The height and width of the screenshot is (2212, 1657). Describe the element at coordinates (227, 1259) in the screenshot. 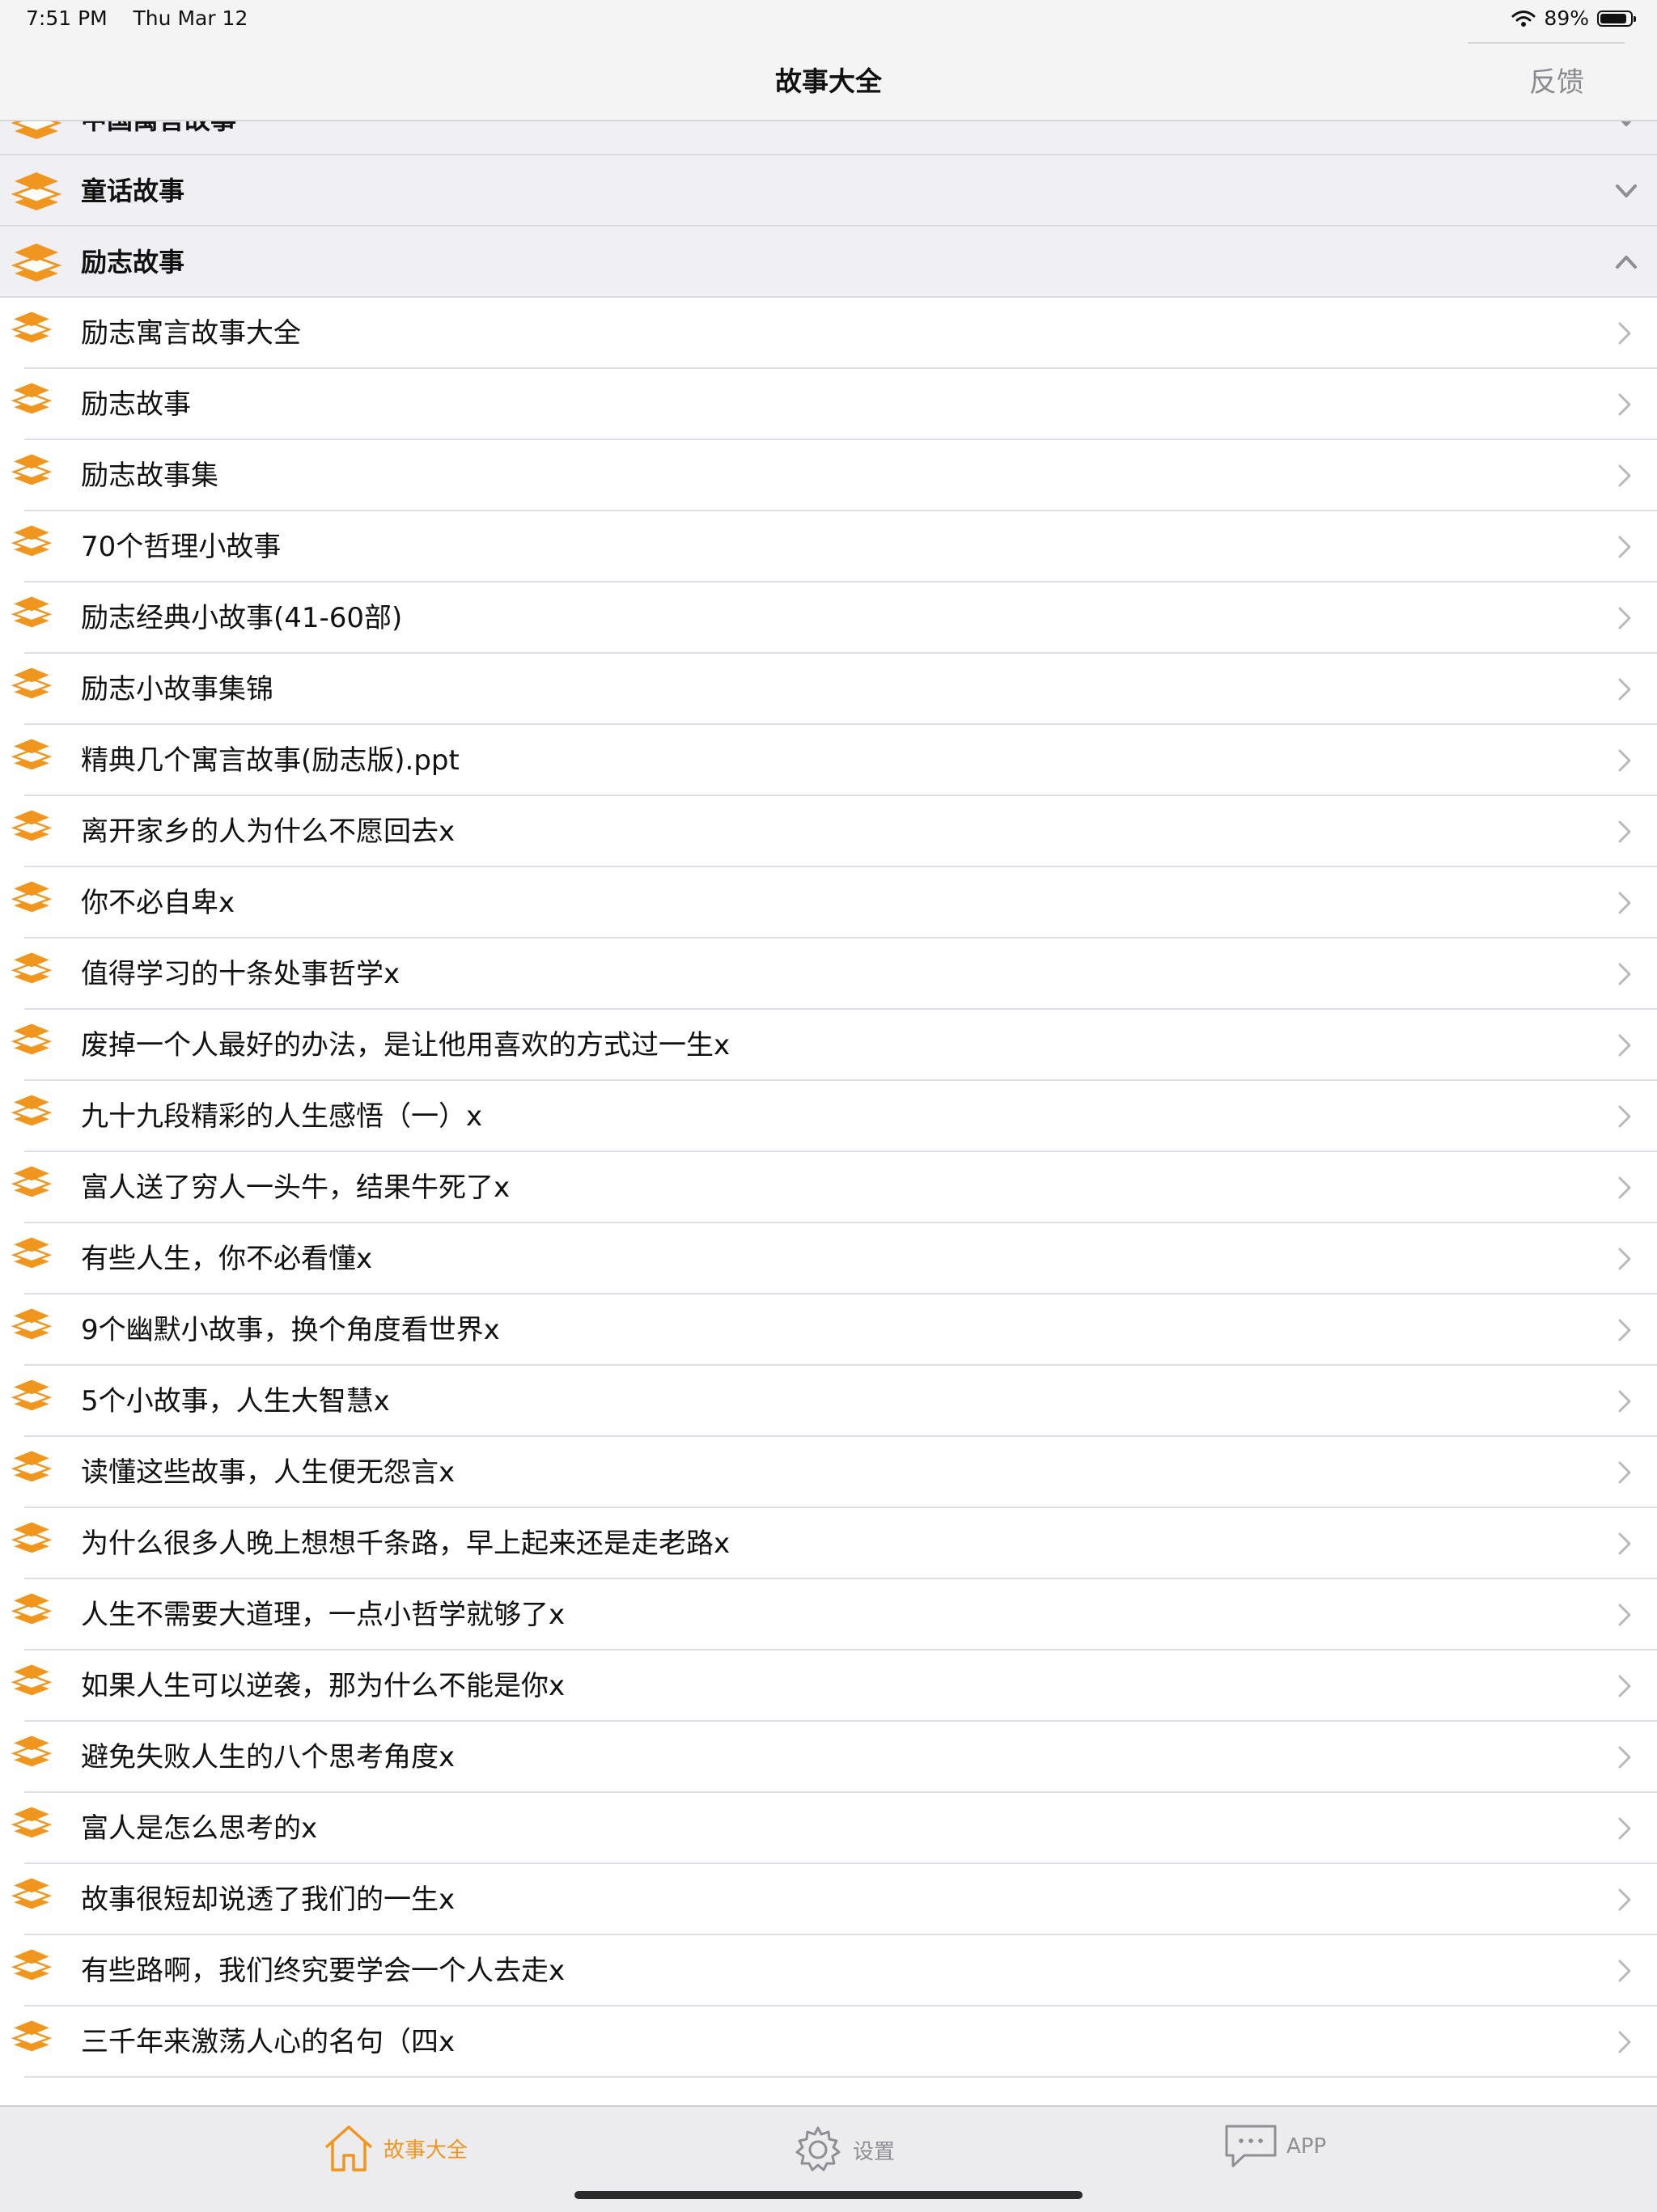

I see `list-item-label: 有些人生，你不必看懂x` at that location.